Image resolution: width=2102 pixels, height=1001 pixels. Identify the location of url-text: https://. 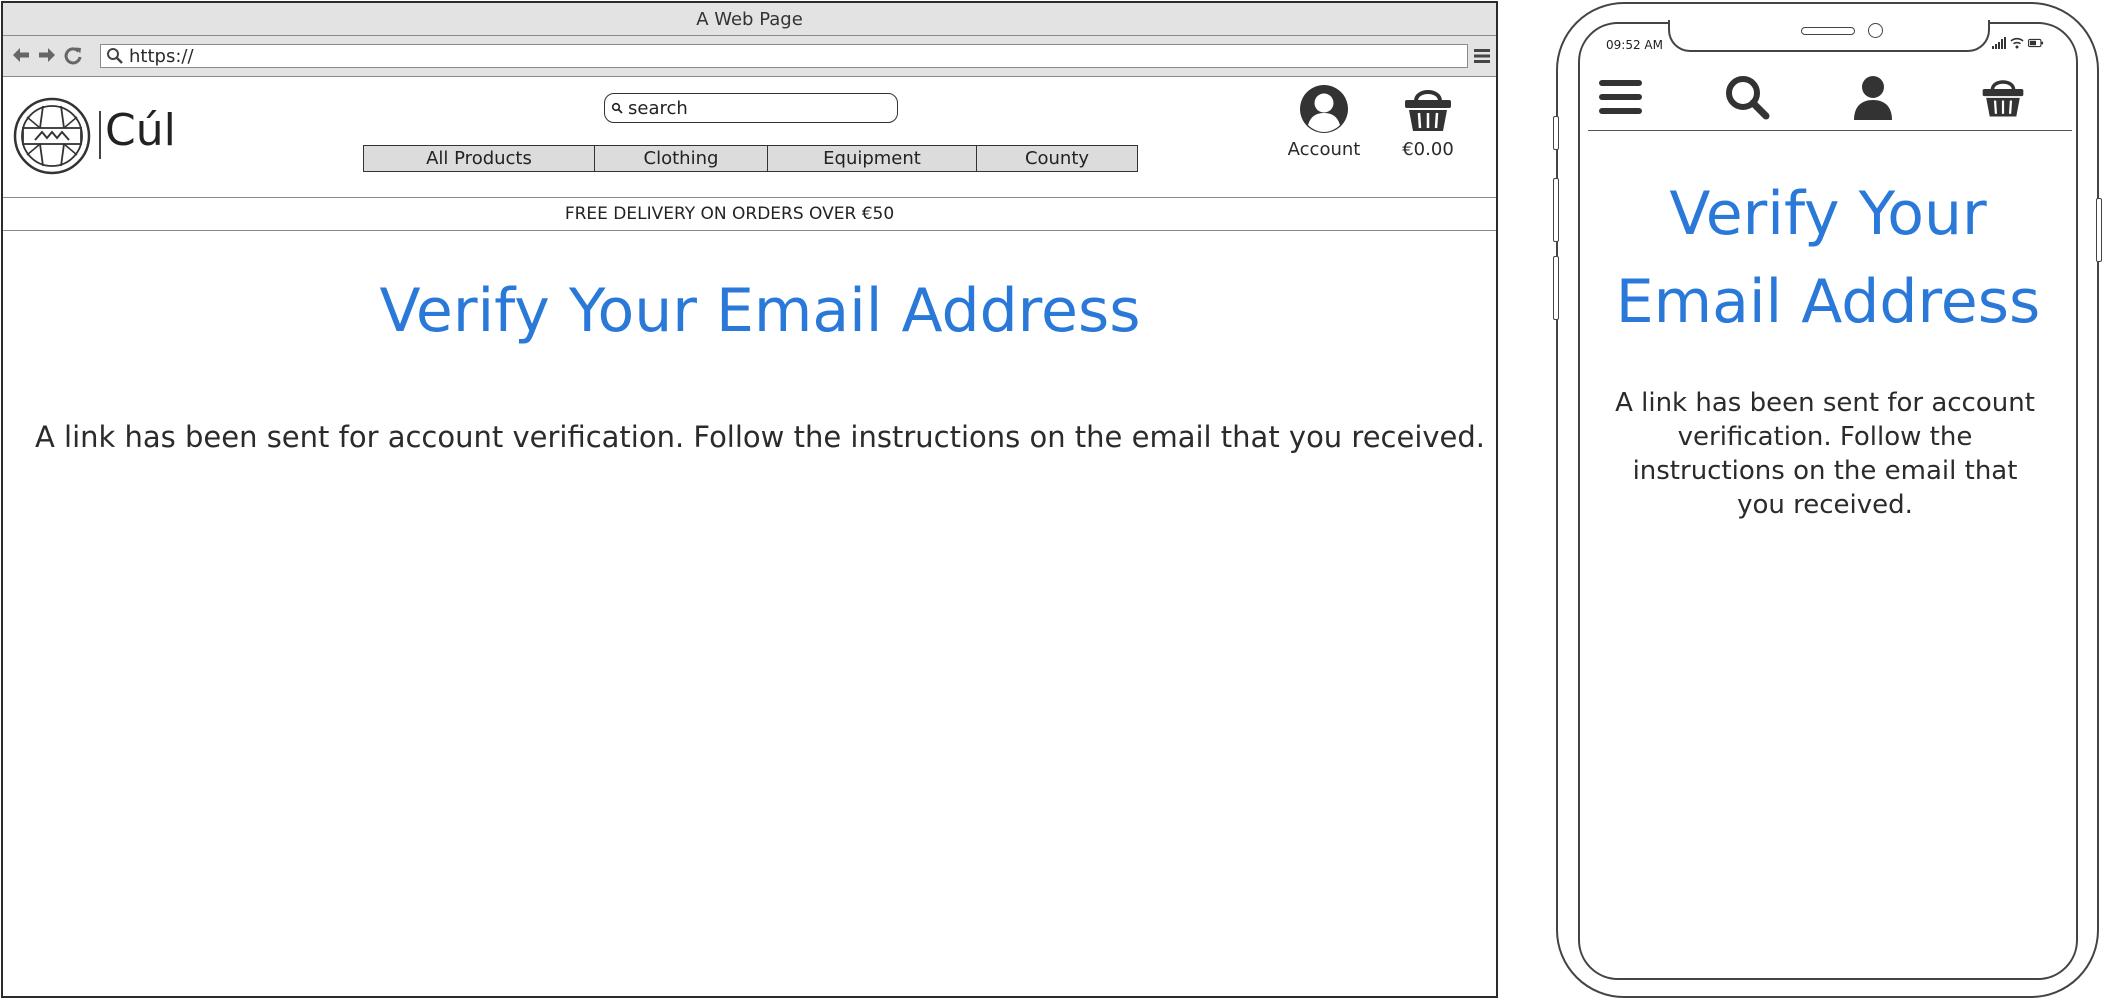
(161, 56).